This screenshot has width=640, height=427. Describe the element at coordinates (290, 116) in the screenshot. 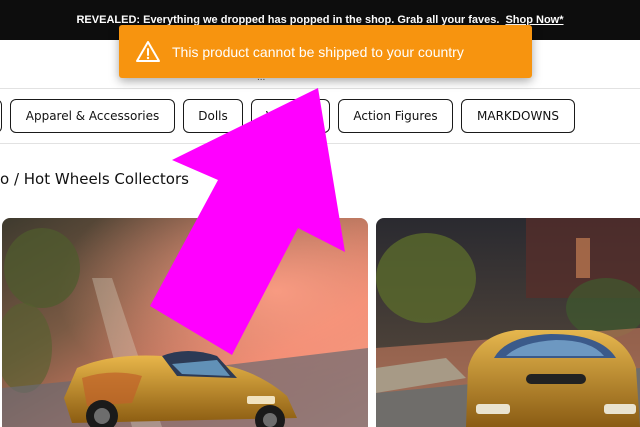

I see `category-vehicles: Vehicles` at that location.